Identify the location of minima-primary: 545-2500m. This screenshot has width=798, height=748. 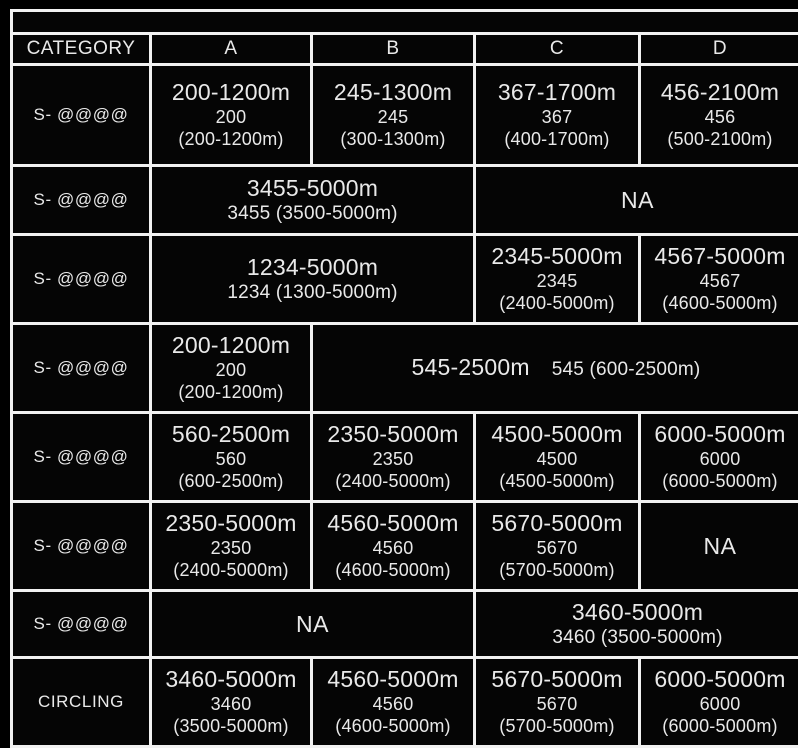
(470, 367).